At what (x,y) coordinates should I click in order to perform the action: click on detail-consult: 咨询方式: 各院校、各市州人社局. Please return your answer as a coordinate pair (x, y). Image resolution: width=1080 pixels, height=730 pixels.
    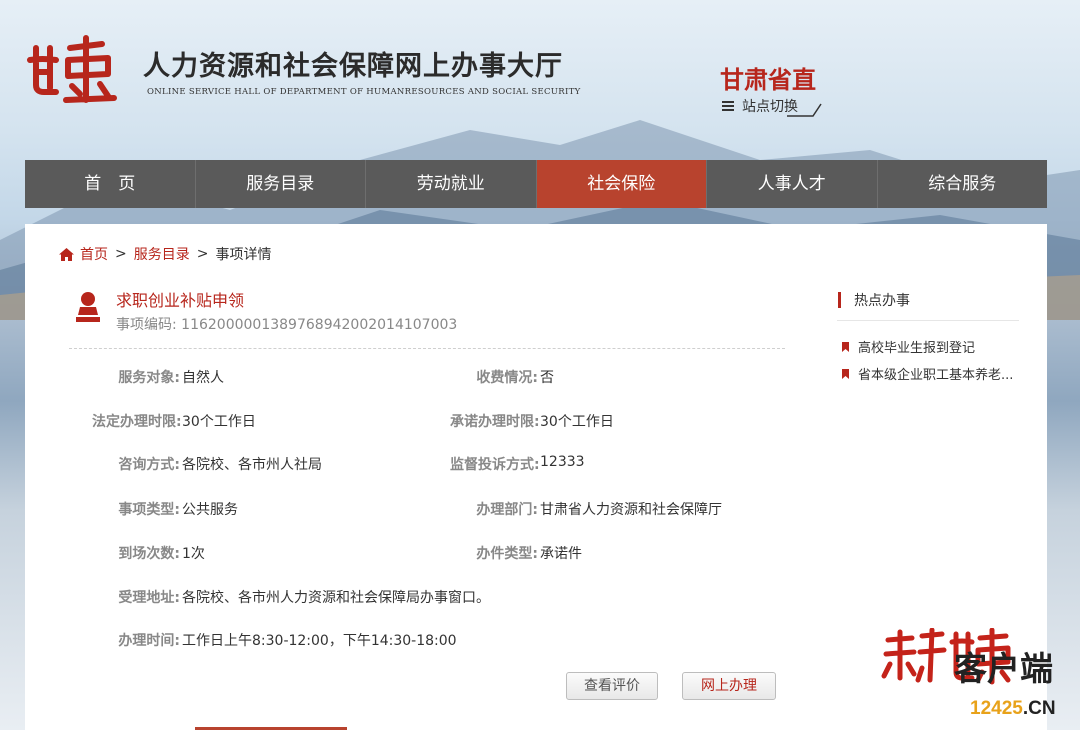
    Looking at the image, I should click on (207, 464).